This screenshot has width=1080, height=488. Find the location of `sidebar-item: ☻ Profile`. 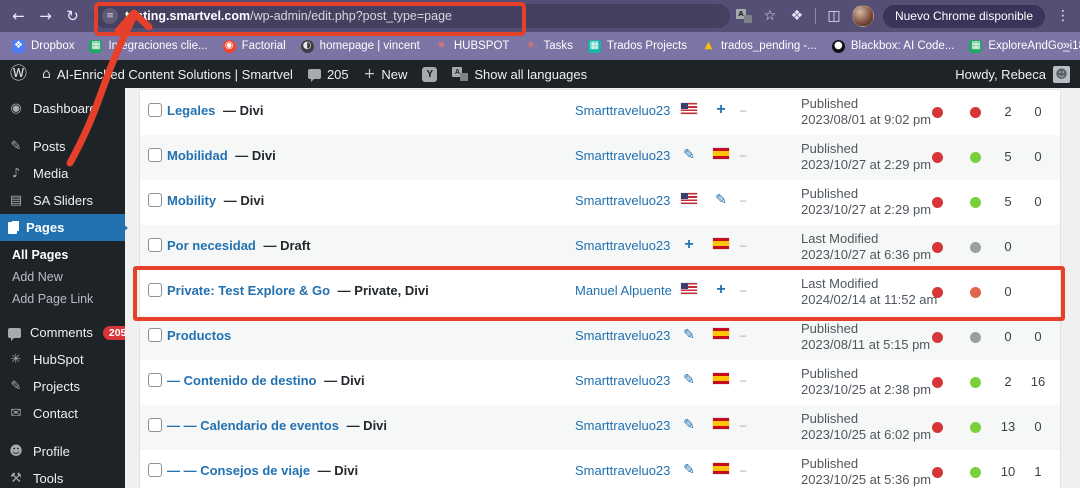

sidebar-item: ☻ Profile is located at coordinates (62, 451).